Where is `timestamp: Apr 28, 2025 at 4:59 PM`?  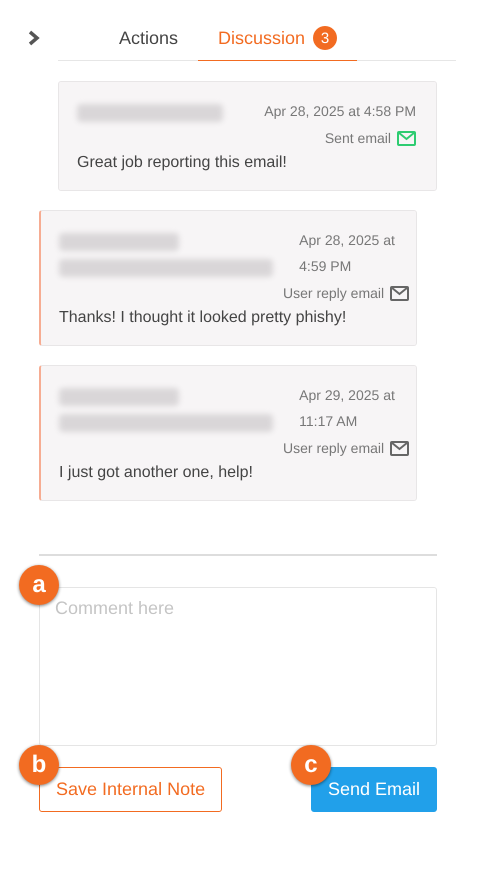
timestamp: Apr 28, 2025 at 4:59 PM is located at coordinates (347, 253).